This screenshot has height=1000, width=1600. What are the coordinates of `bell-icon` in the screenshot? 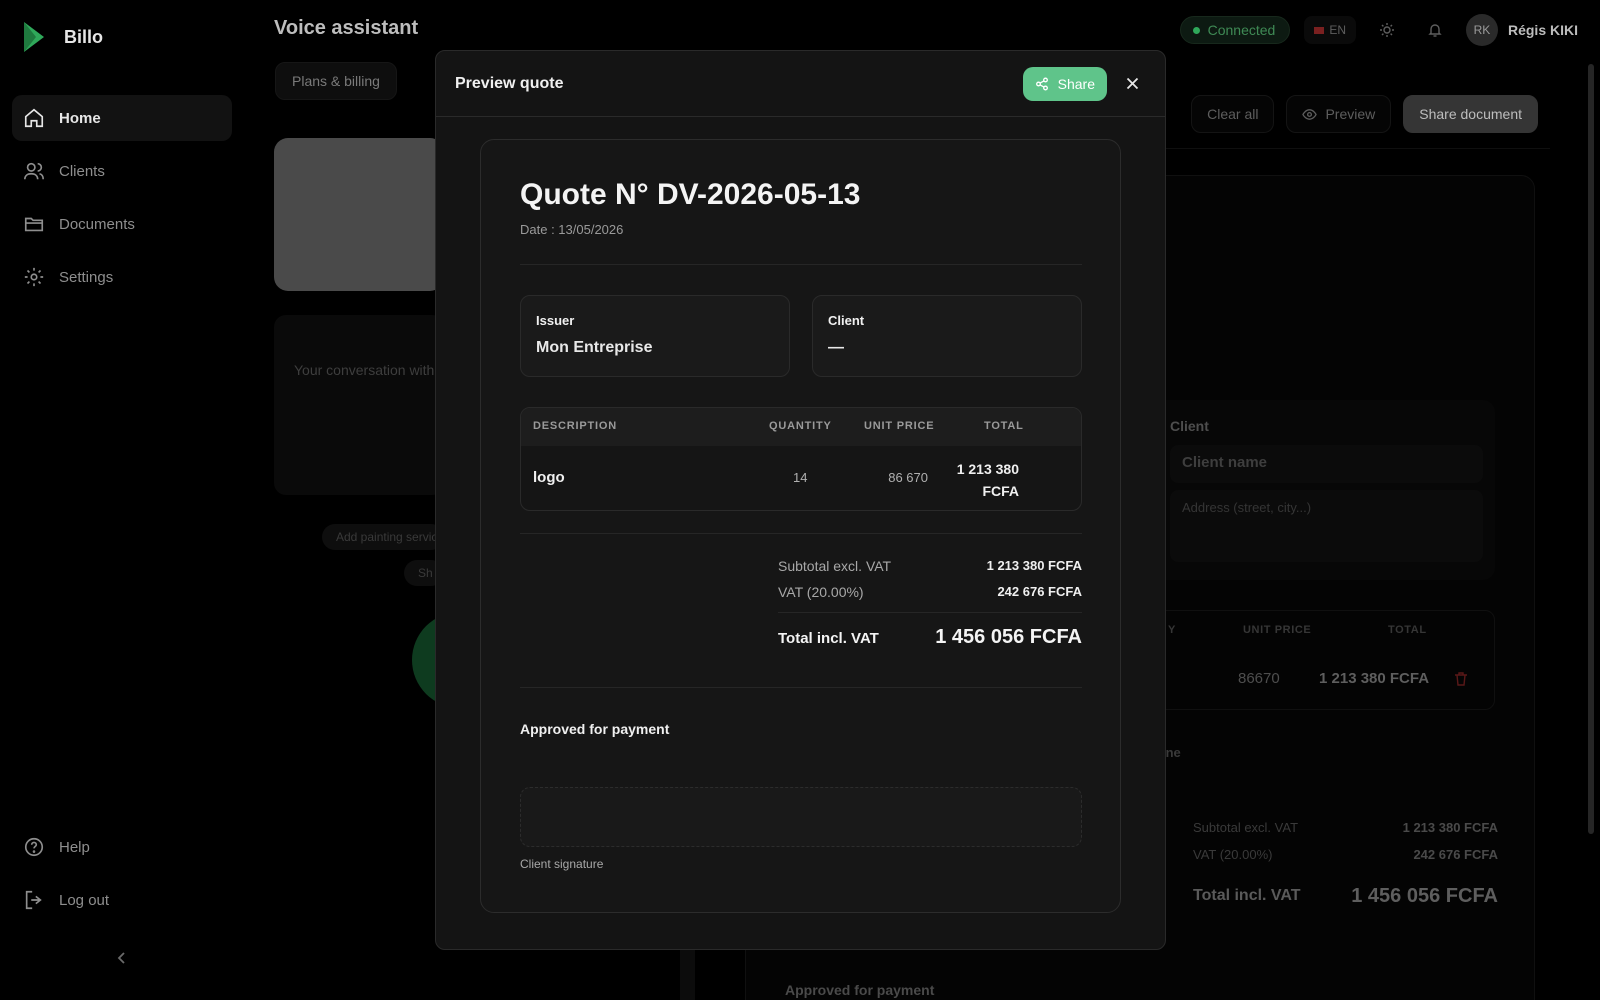 It's located at (1435, 30).